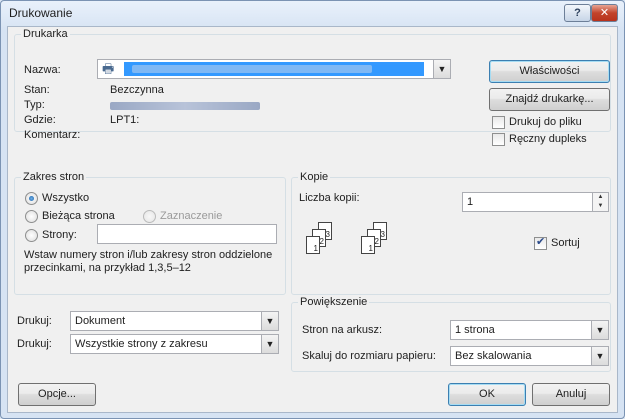 The height and width of the screenshot is (419, 625). Describe the element at coordinates (41, 13) in the screenshot. I see `window-title: Drukowanie` at that location.